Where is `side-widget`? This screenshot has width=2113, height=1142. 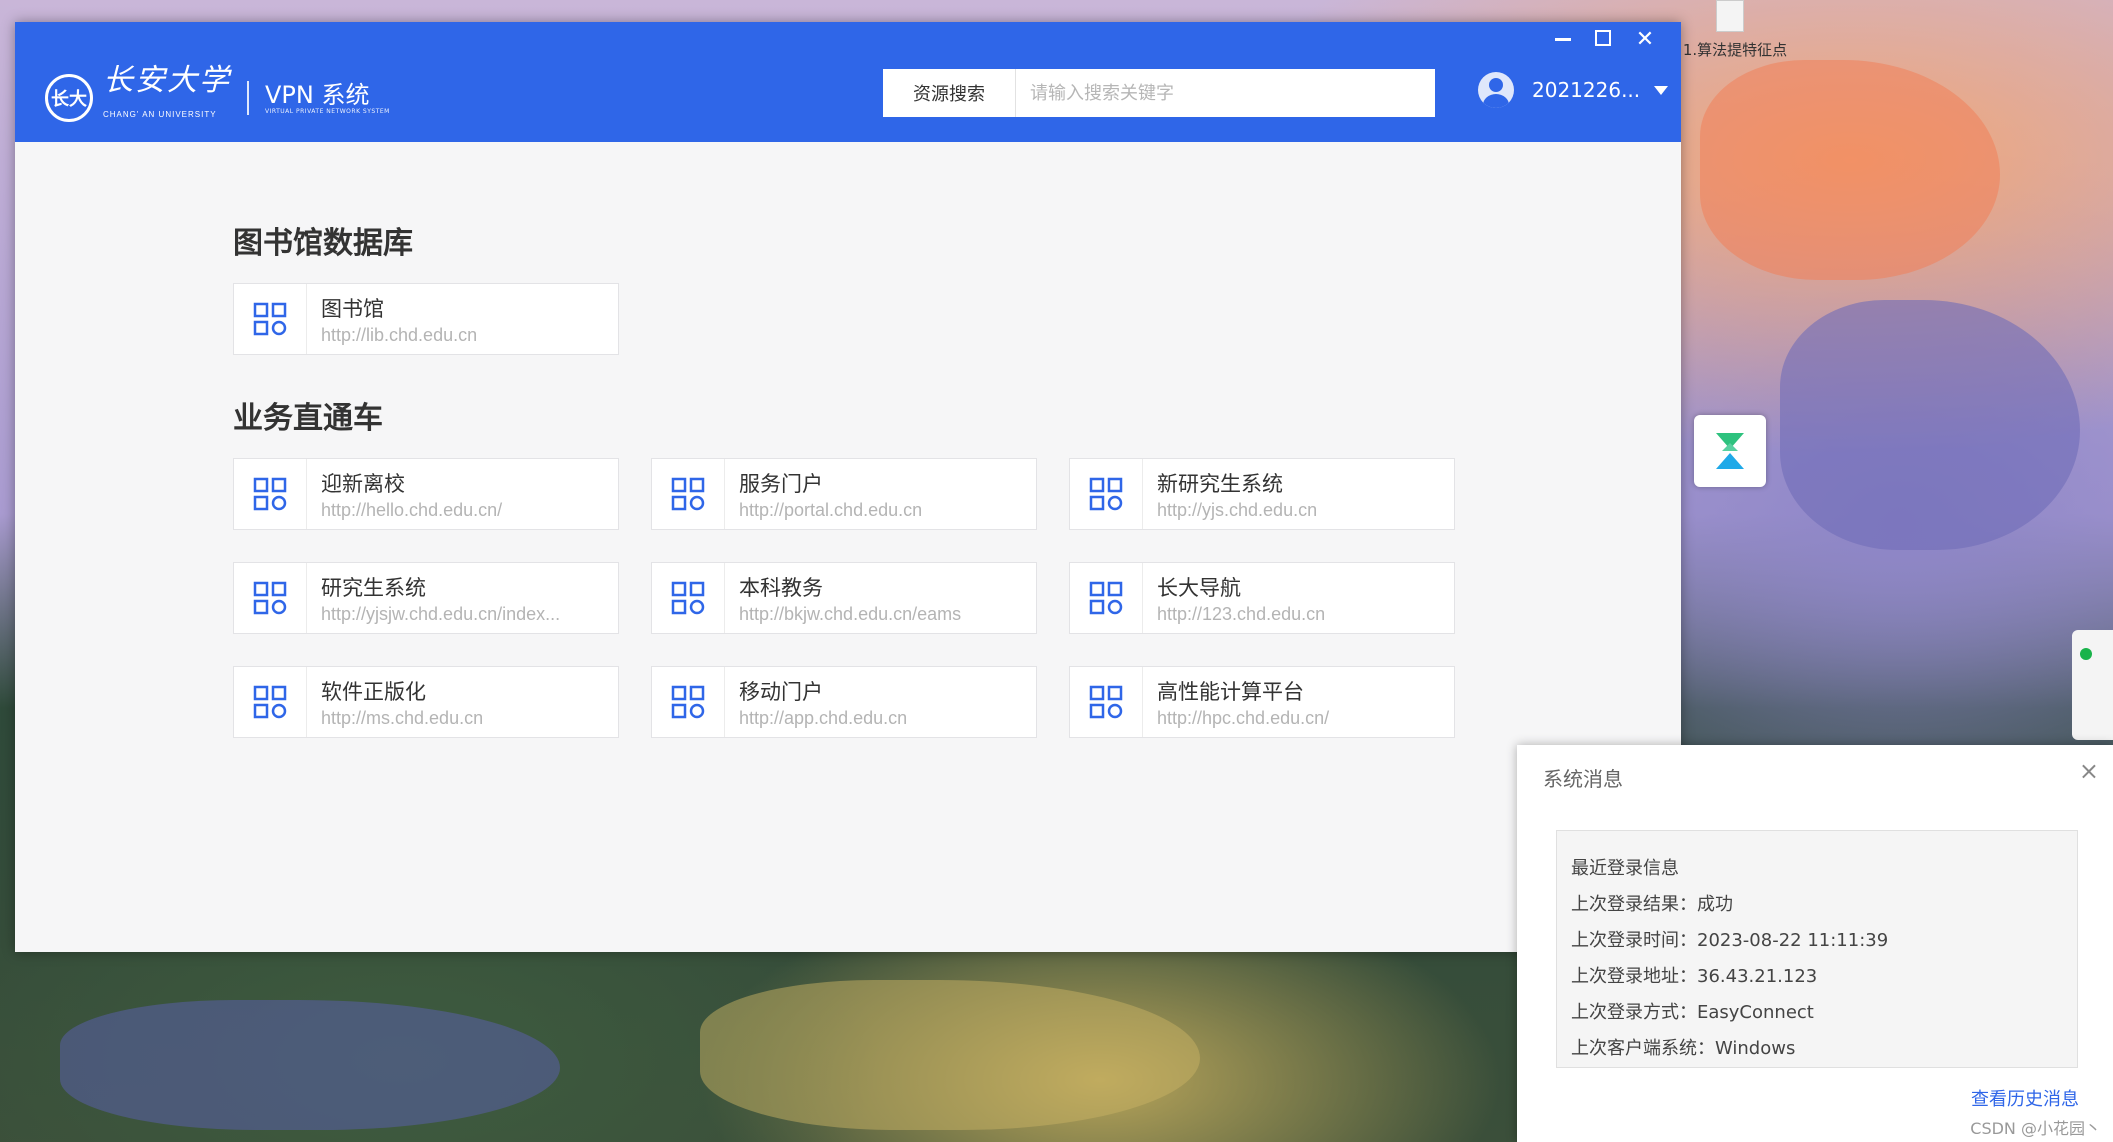 side-widget is located at coordinates (2092, 685).